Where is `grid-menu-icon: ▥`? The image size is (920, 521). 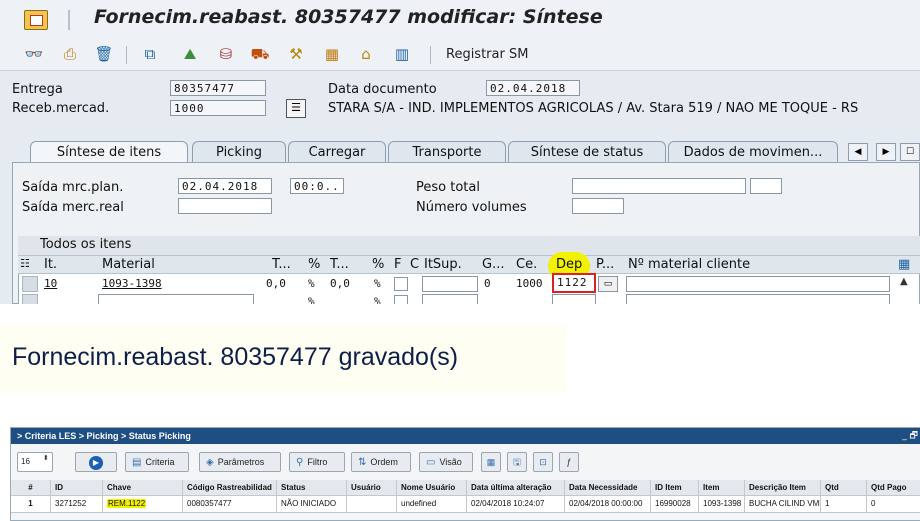 grid-menu-icon: ▥ is located at coordinates (402, 54).